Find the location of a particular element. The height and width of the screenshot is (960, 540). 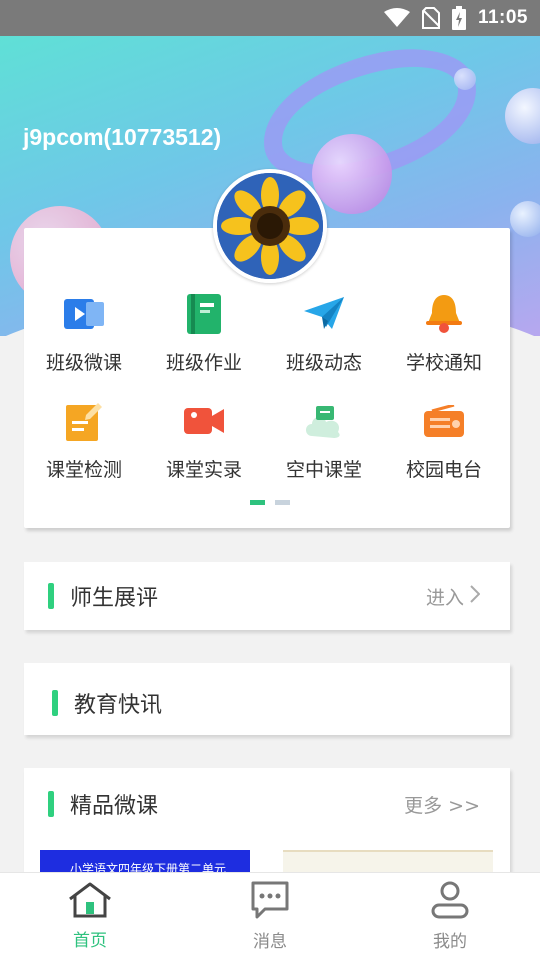

bell-icon is located at coordinates (444, 314).